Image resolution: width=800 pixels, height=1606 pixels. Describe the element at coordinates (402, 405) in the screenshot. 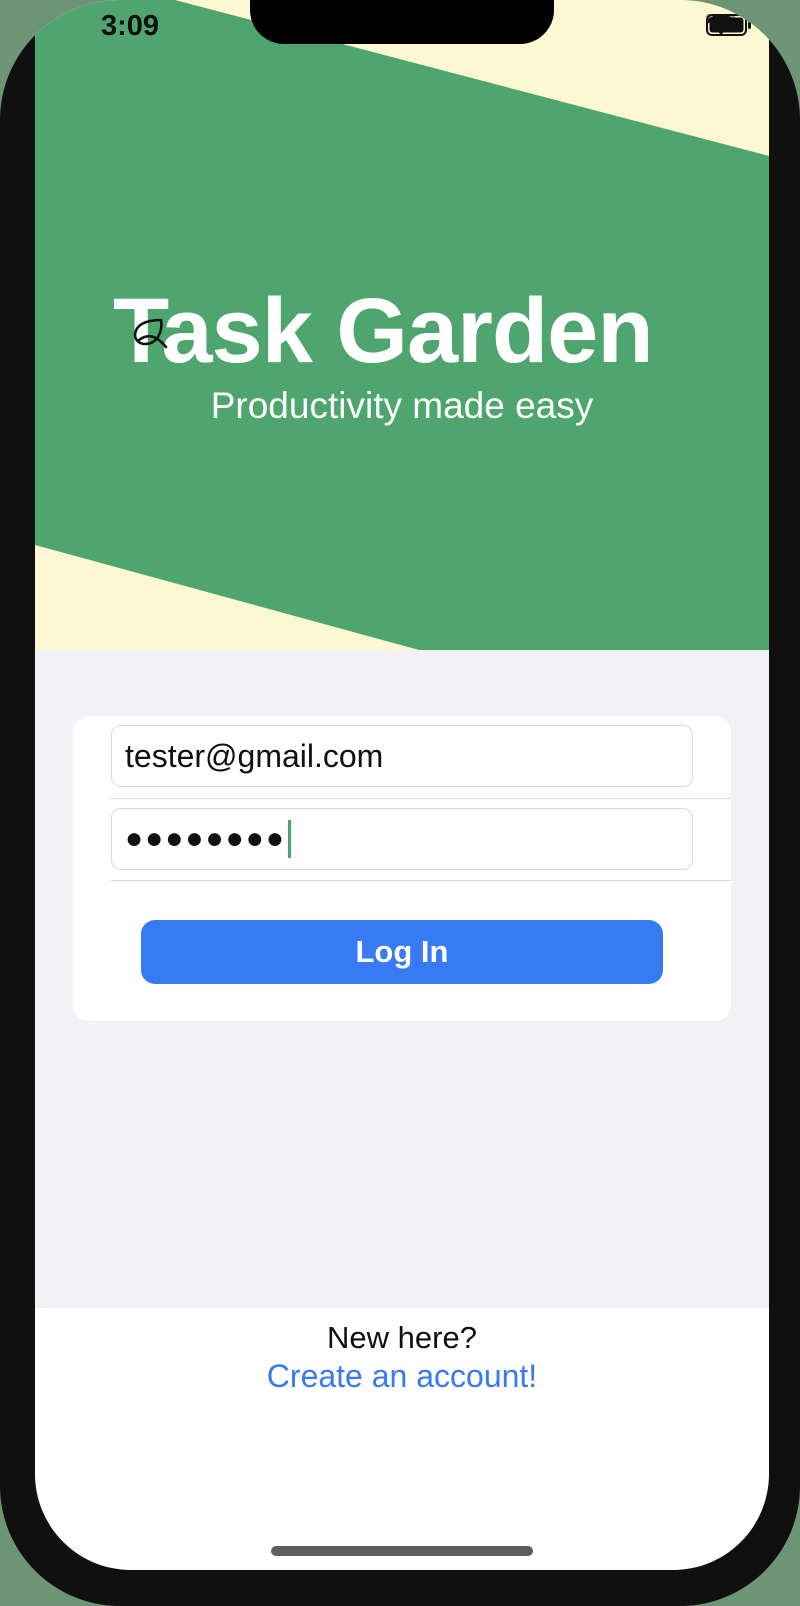

I see `app-subtitle: Productivity made easy` at that location.